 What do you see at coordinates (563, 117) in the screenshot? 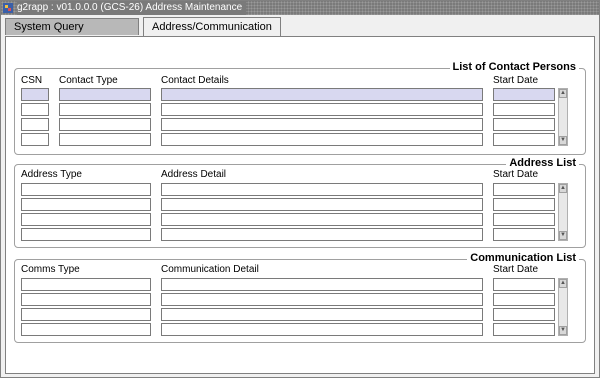
I see `contact-persons-scrollbar: ▲ ▼` at bounding box center [563, 117].